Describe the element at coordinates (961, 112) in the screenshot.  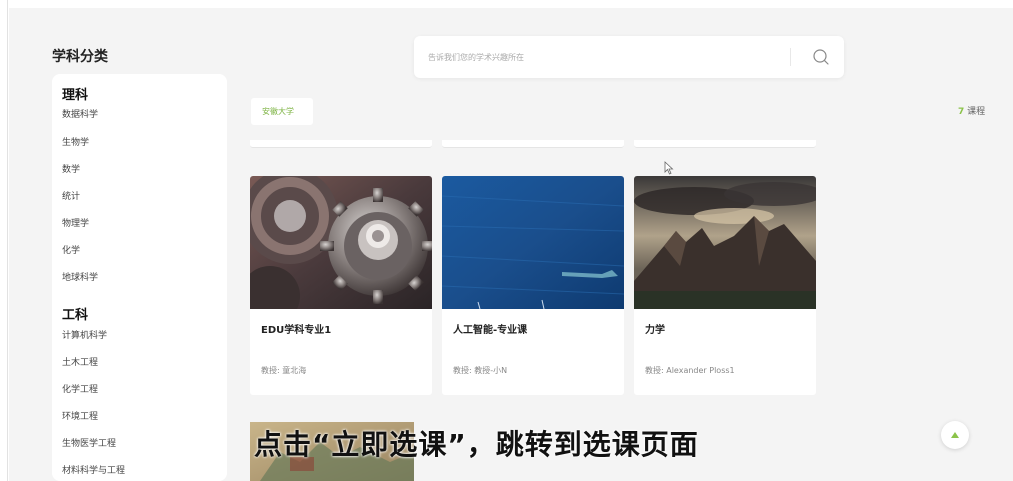
I see `course-count-number: 7` at that location.